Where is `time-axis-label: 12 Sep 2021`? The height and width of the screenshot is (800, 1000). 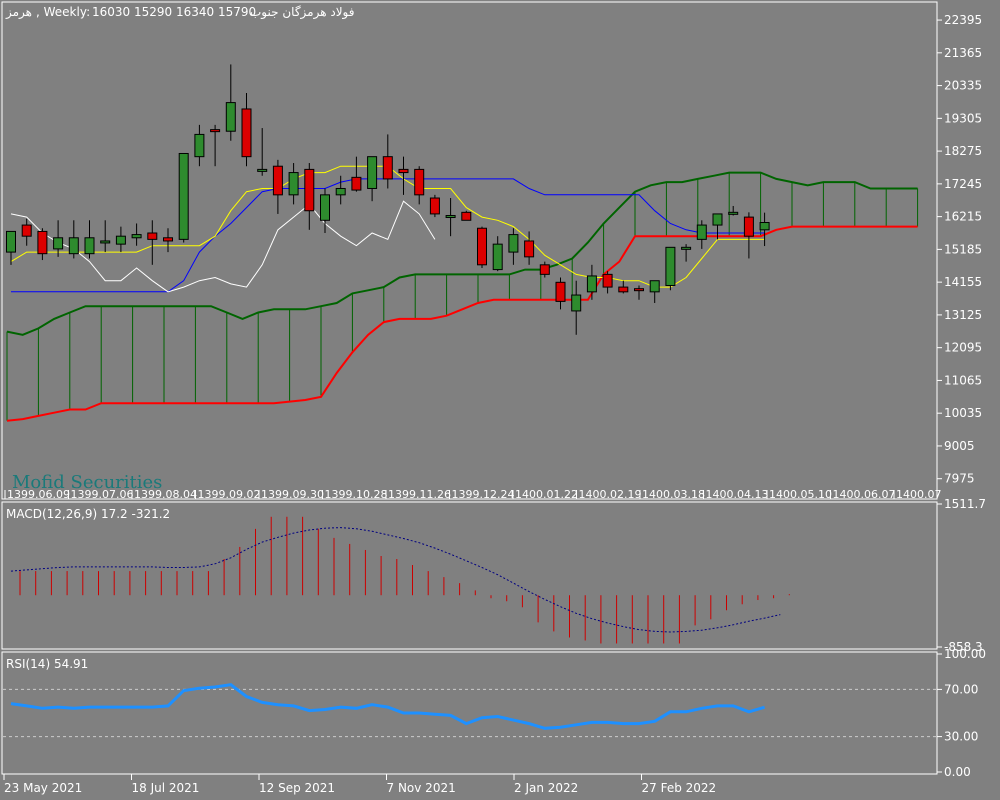
time-axis-label: 12 Sep 2021 is located at coordinates (297, 788).